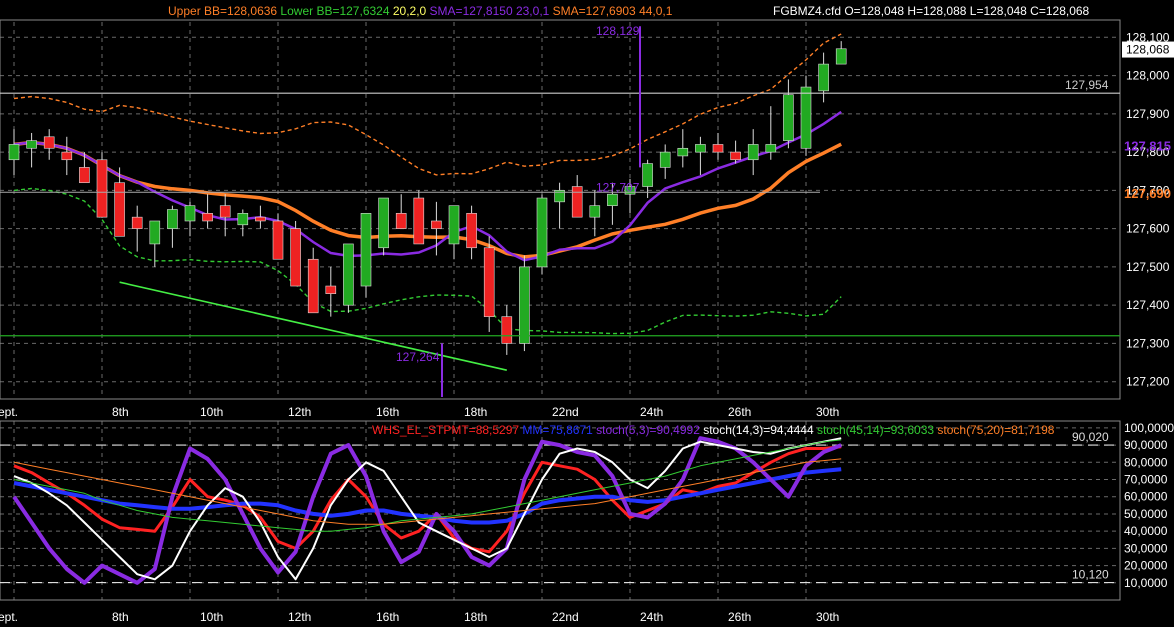  Describe the element at coordinates (1146, 462) in the screenshot. I see `osc-tick-label: 80,0000` at that location.